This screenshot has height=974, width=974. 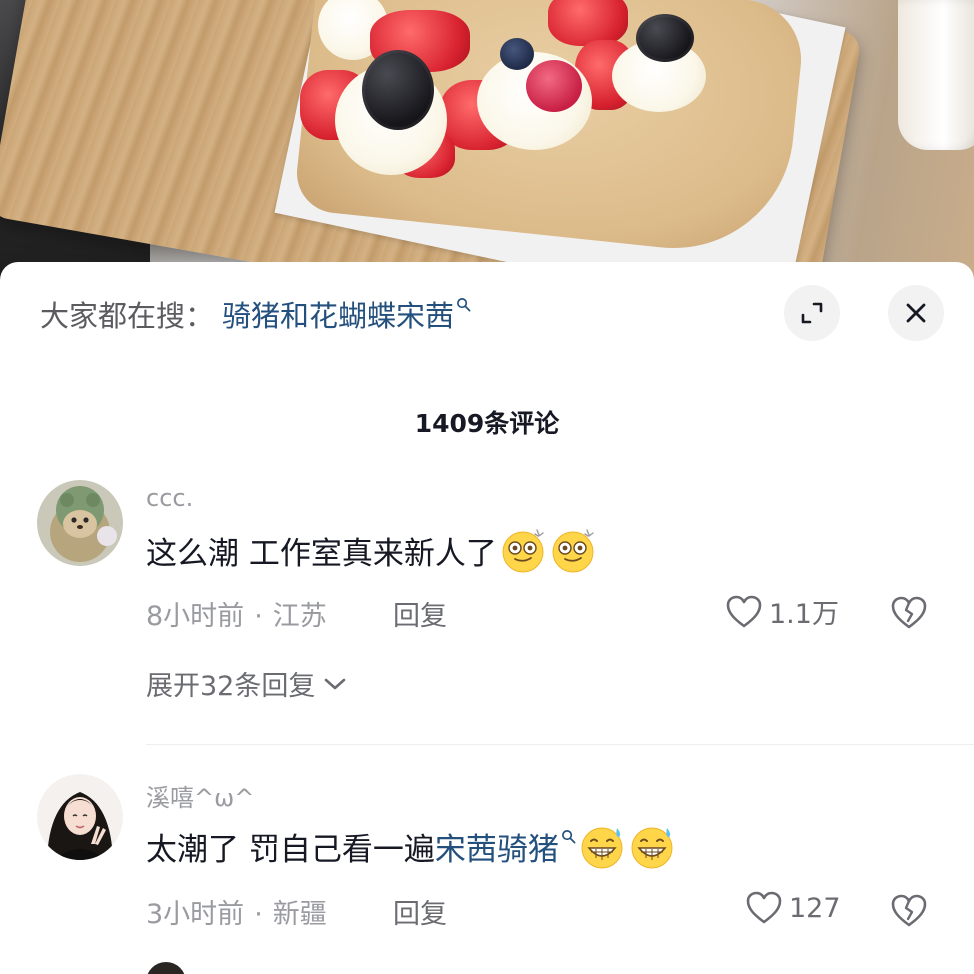 I want to click on comment-divider, so click(x=560, y=744).